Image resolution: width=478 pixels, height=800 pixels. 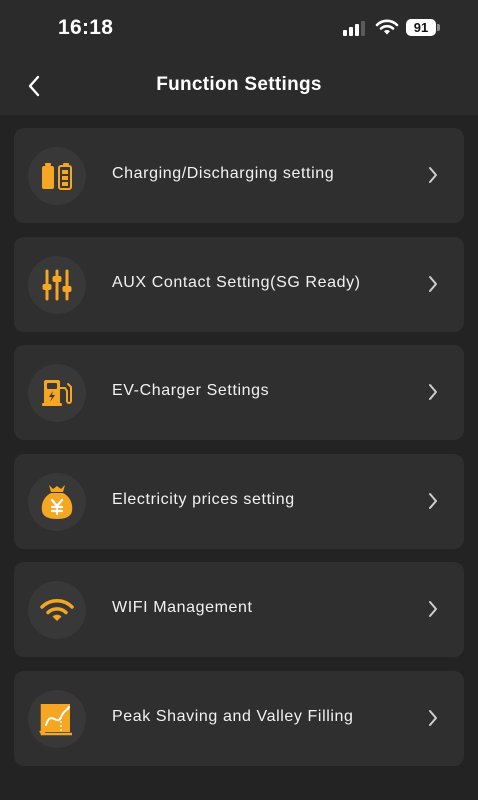 I want to click on curve-chart-icon, so click(x=55, y=719).